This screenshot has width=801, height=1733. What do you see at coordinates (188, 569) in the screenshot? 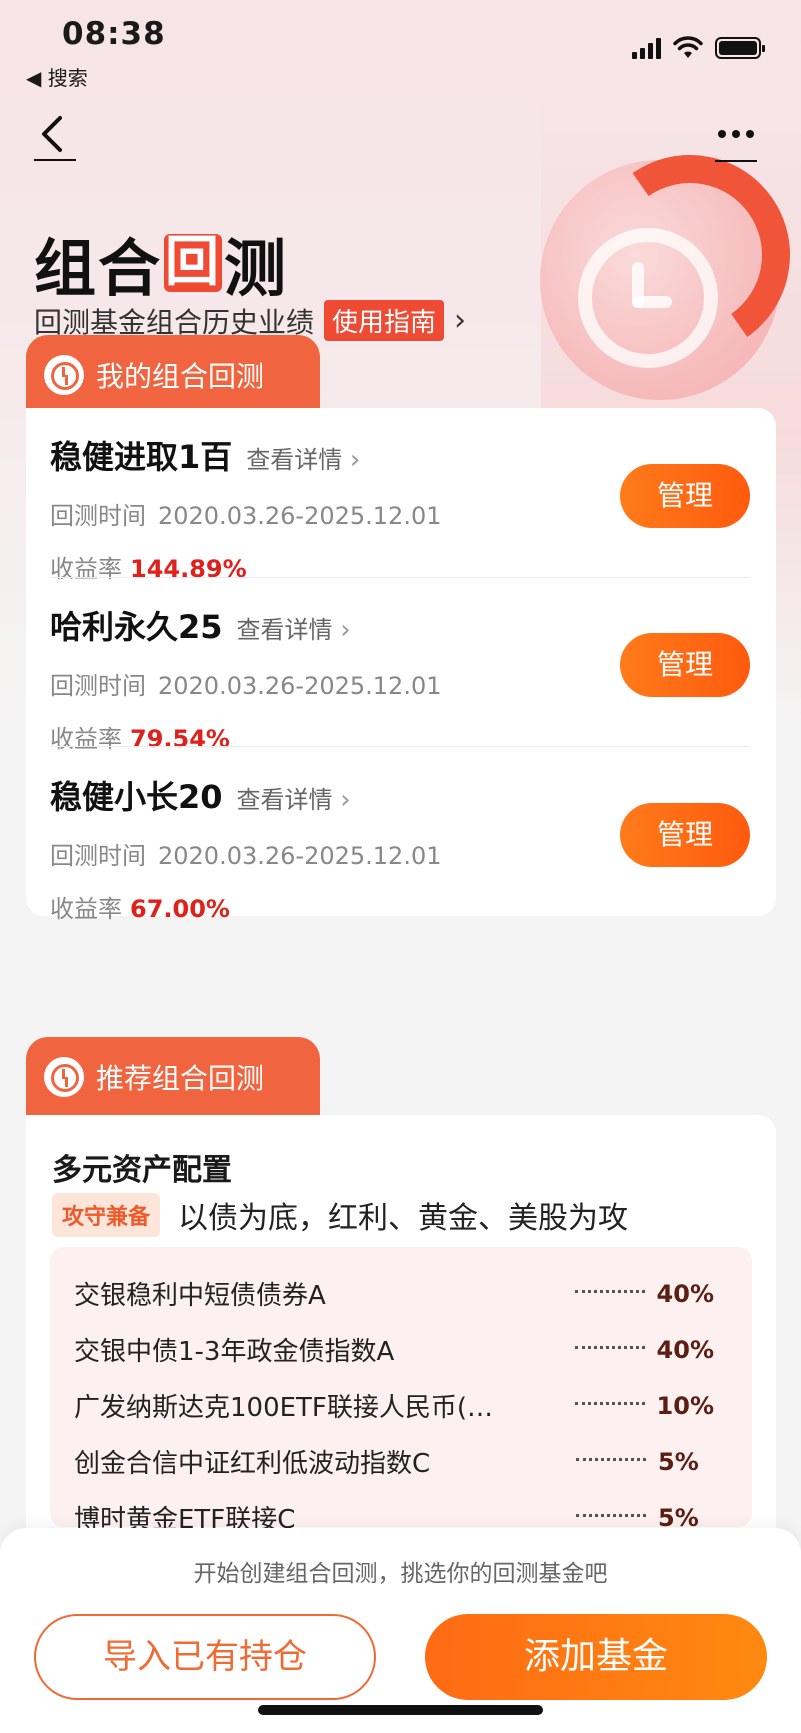
I see `rate-value: 144.89%` at bounding box center [188, 569].